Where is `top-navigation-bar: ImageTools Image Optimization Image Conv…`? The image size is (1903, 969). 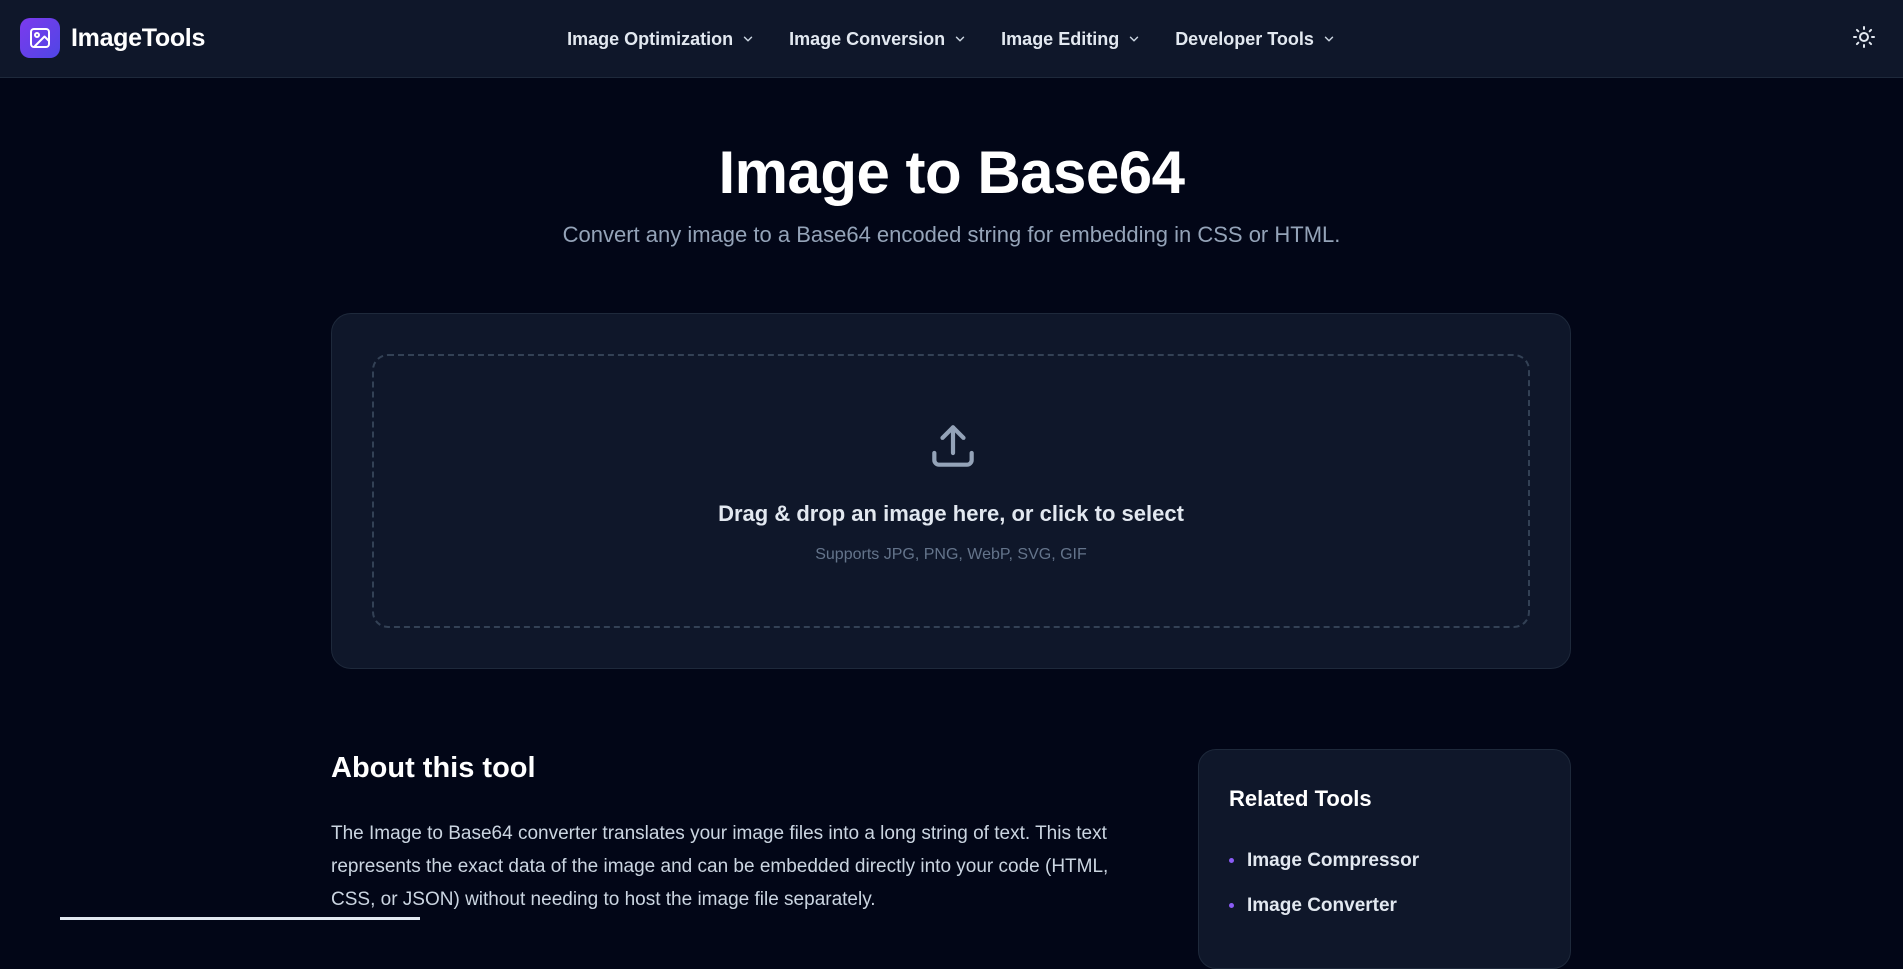
top-navigation-bar: ImageTools Image Optimization Image Conv… is located at coordinates (951, 39).